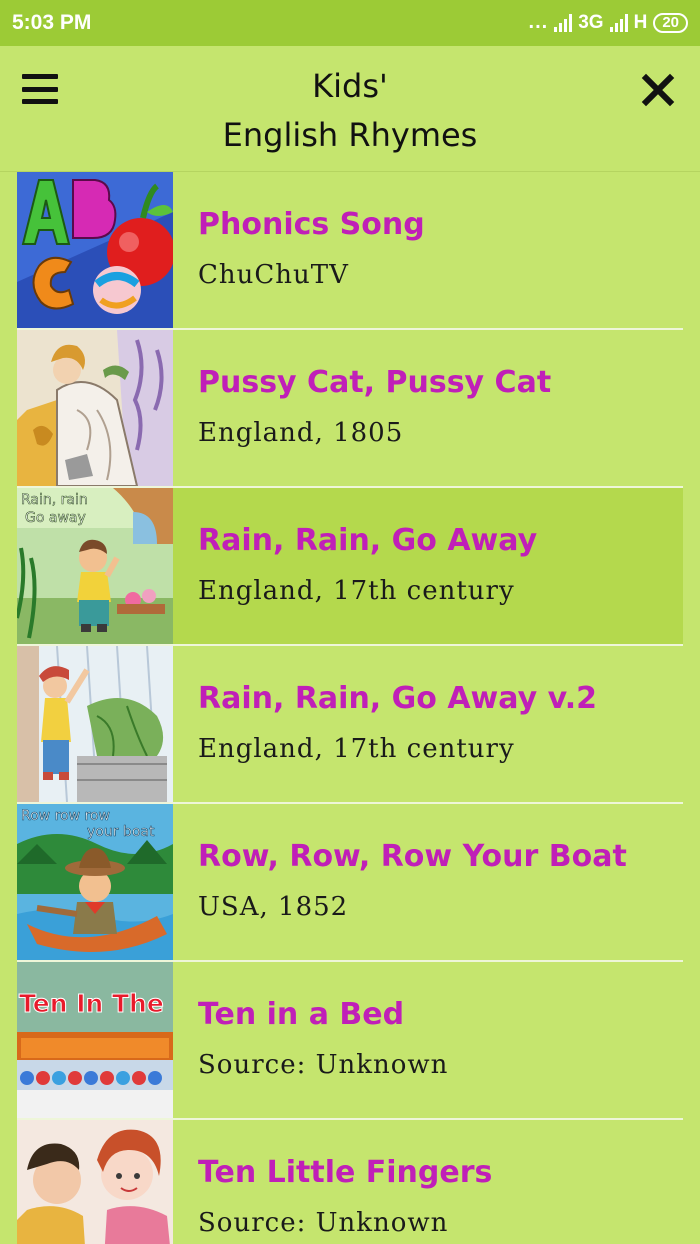 The image size is (700, 1244). What do you see at coordinates (55, 518) in the screenshot?
I see `svg-text: Go away` at bounding box center [55, 518].